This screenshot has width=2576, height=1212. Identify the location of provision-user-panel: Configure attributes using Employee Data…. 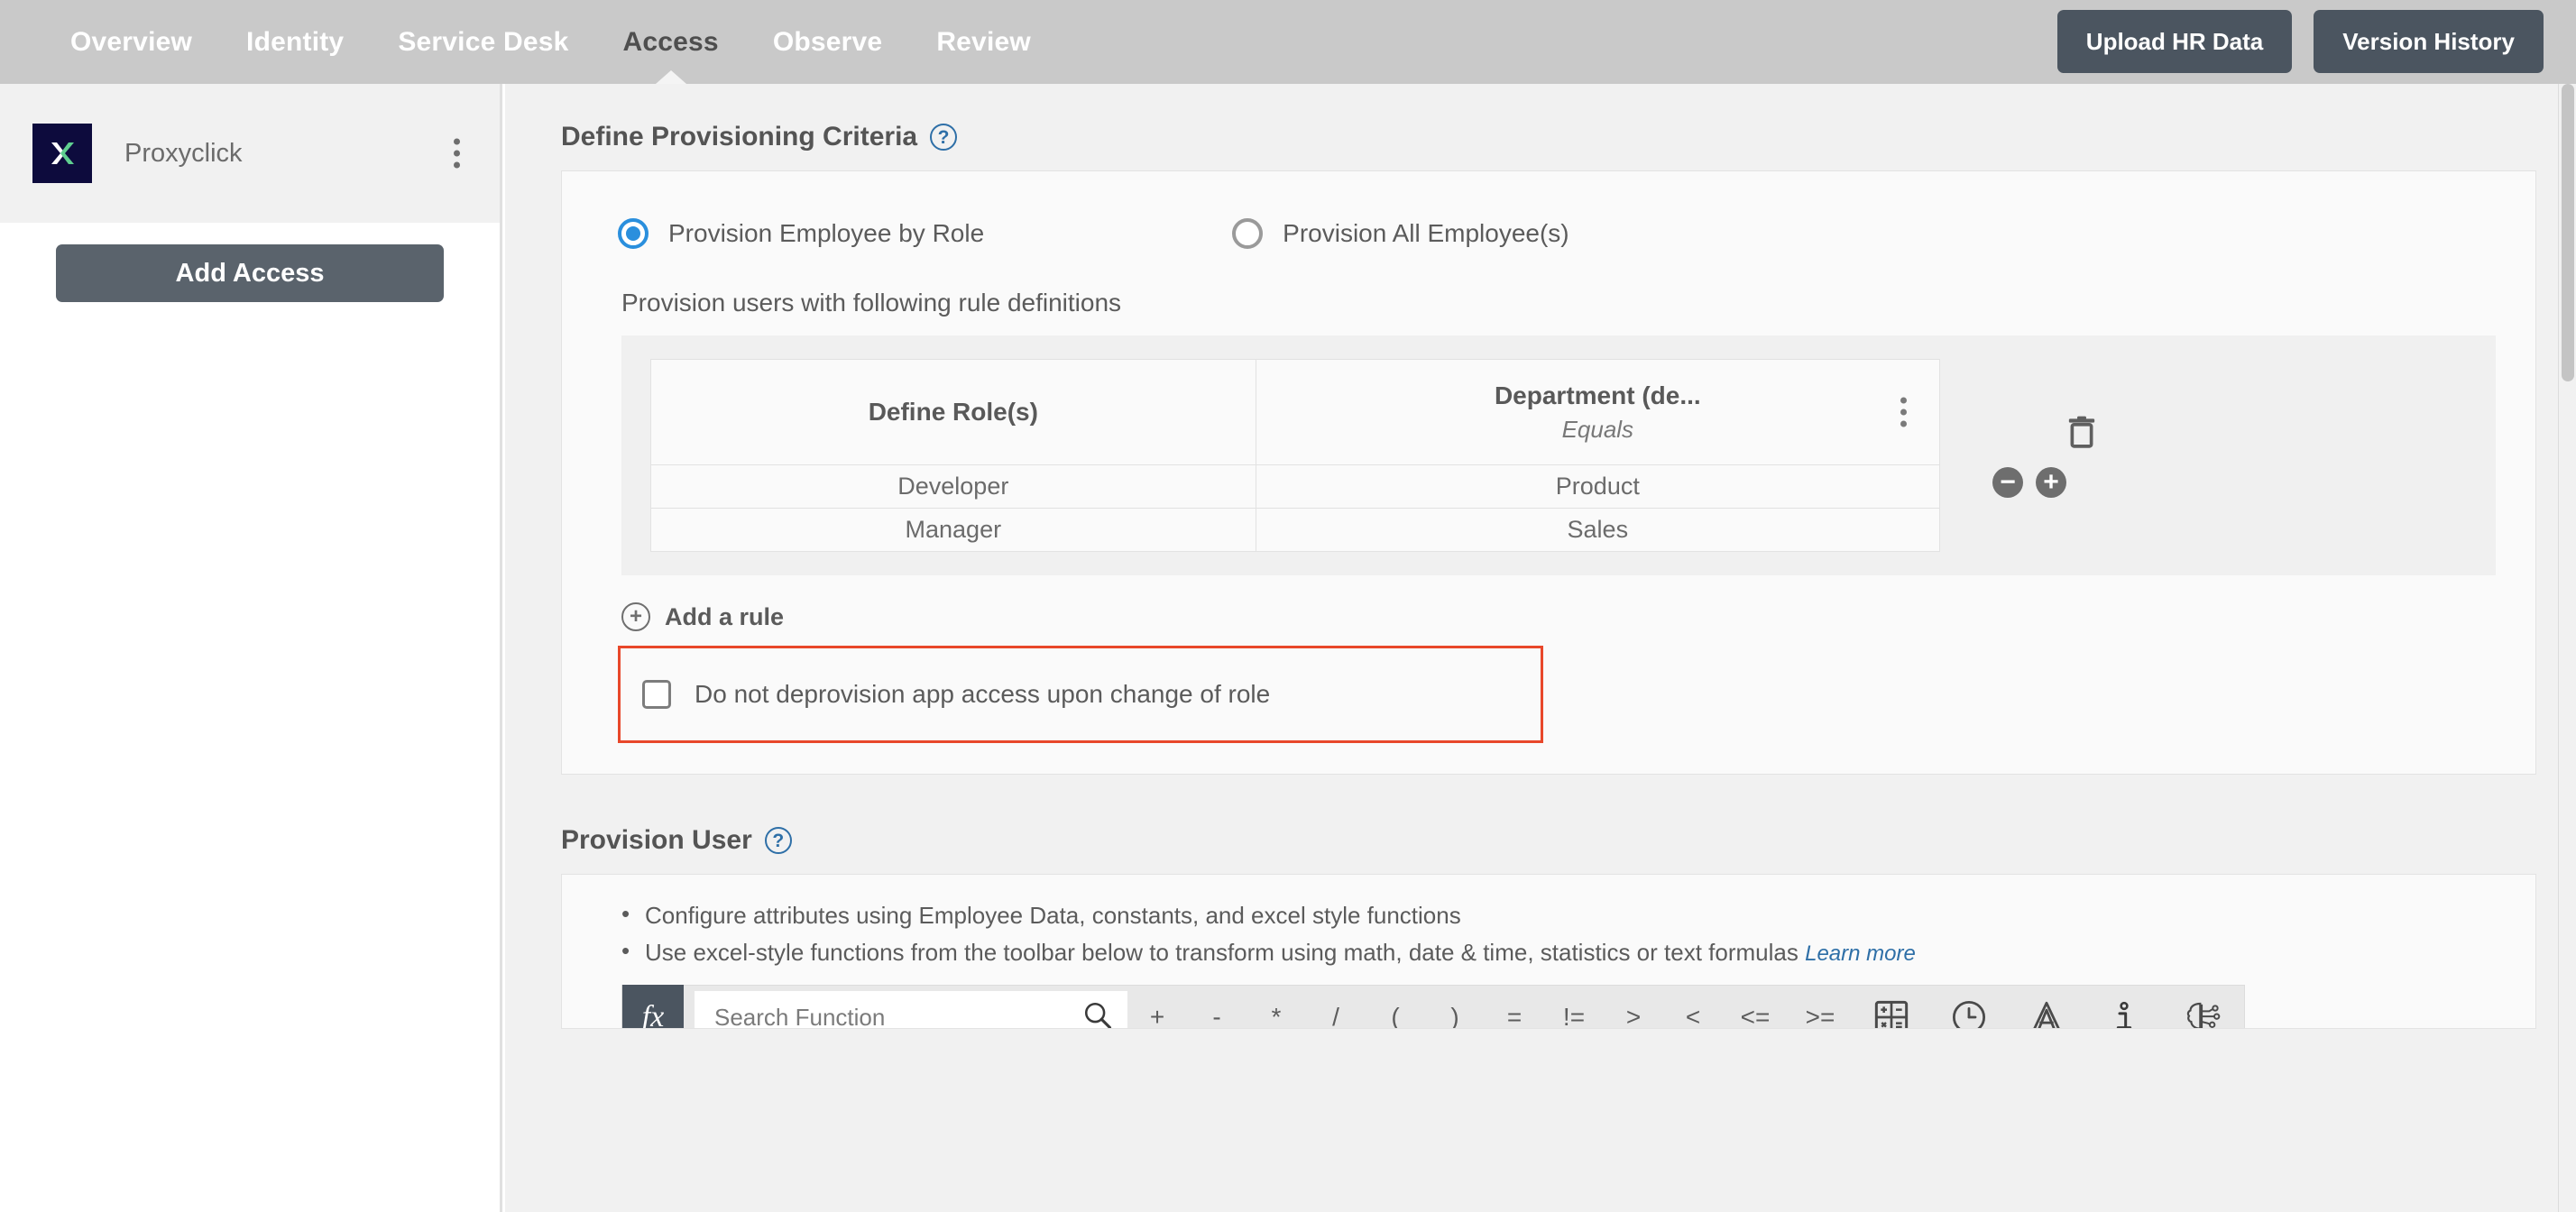
(1549, 952).